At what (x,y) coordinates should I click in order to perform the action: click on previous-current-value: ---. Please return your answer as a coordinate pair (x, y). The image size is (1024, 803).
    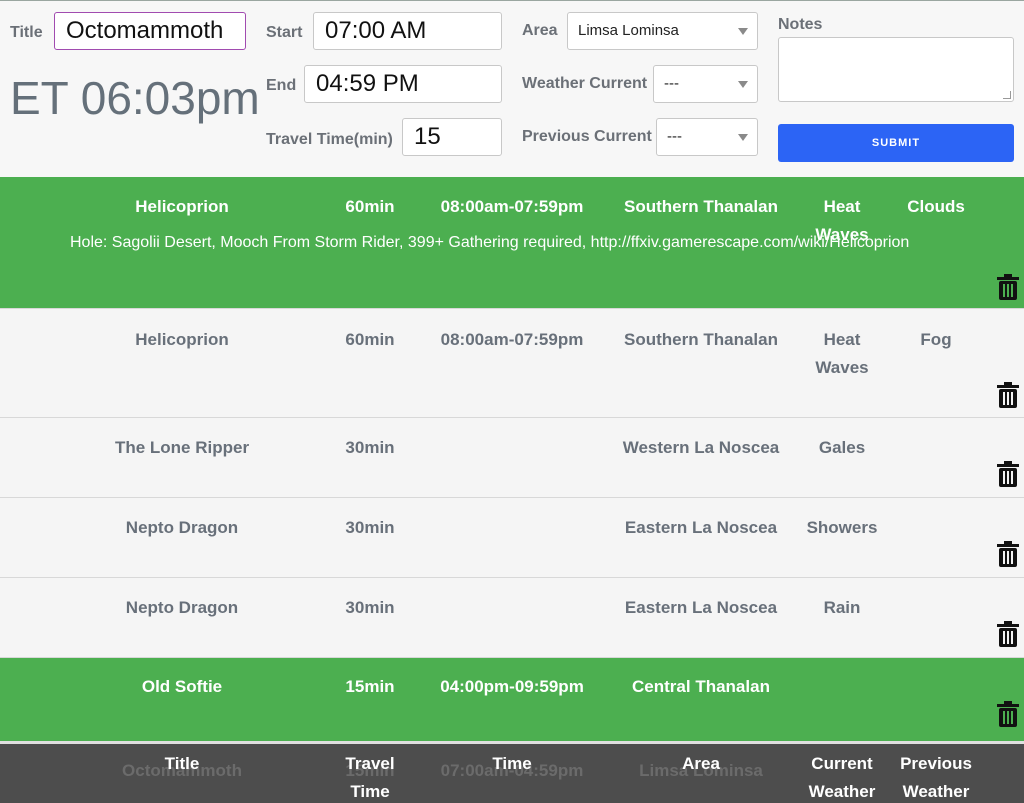
    Looking at the image, I should click on (674, 136).